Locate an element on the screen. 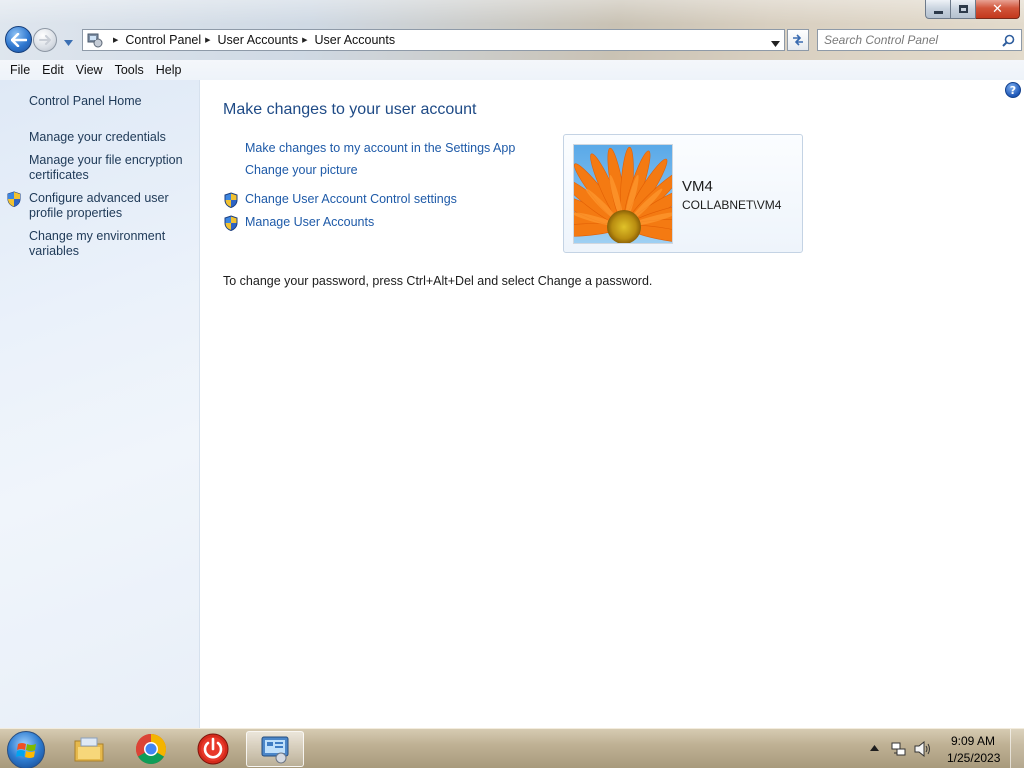  close-button: ✕ is located at coordinates (998, 9).